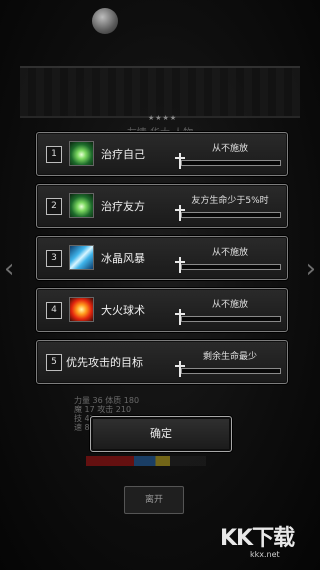  Describe the element at coordinates (9, 269) in the screenshot. I see `page-left-arrow-icon: ‹` at that location.